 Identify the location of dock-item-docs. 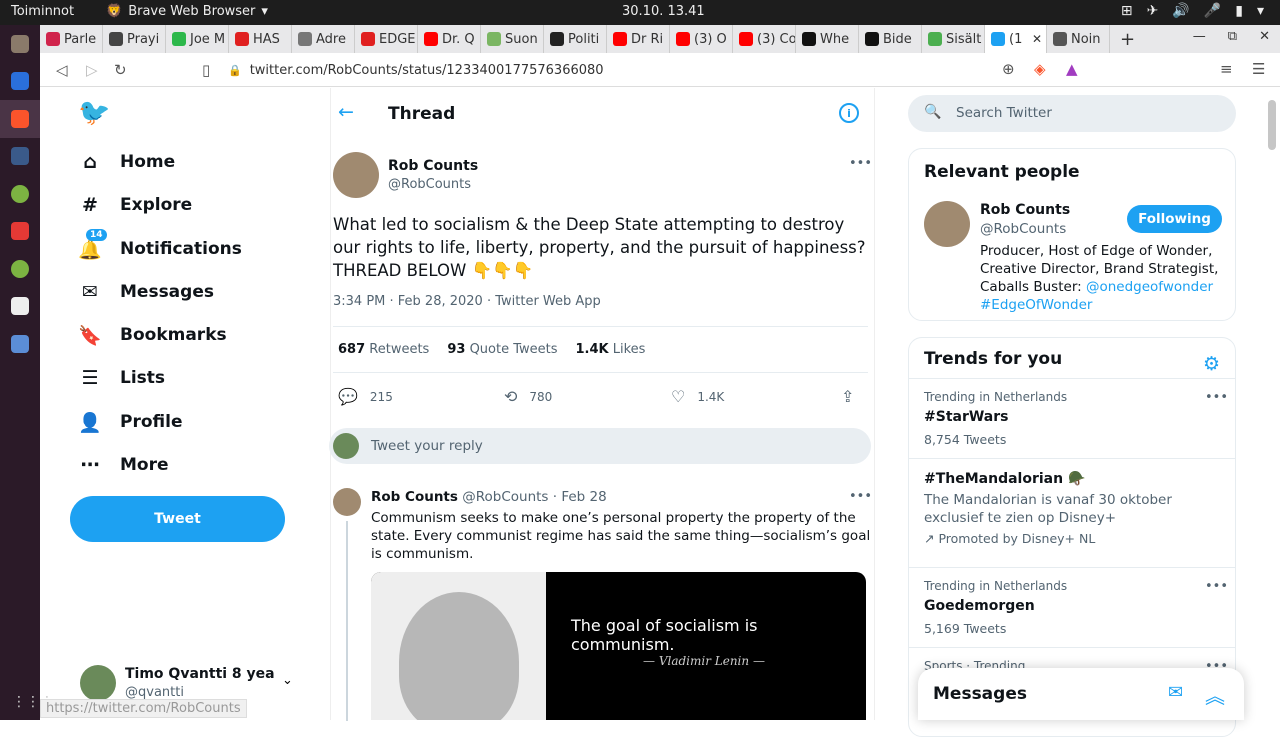
(20, 82).